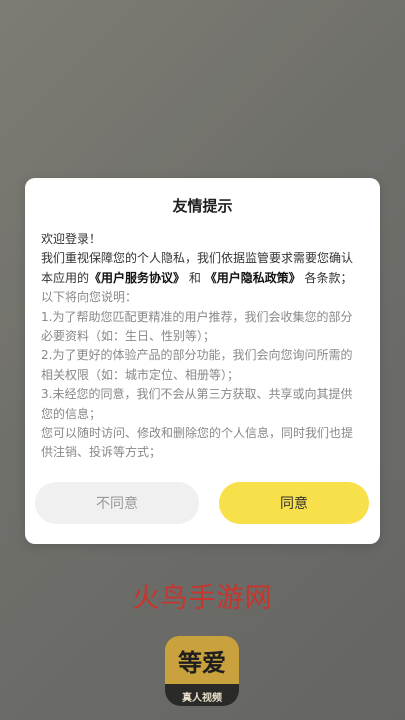 The height and width of the screenshot is (720, 405). What do you see at coordinates (137, 278) in the screenshot?
I see `user-agreement-link: 《用户服务协议》` at bounding box center [137, 278].